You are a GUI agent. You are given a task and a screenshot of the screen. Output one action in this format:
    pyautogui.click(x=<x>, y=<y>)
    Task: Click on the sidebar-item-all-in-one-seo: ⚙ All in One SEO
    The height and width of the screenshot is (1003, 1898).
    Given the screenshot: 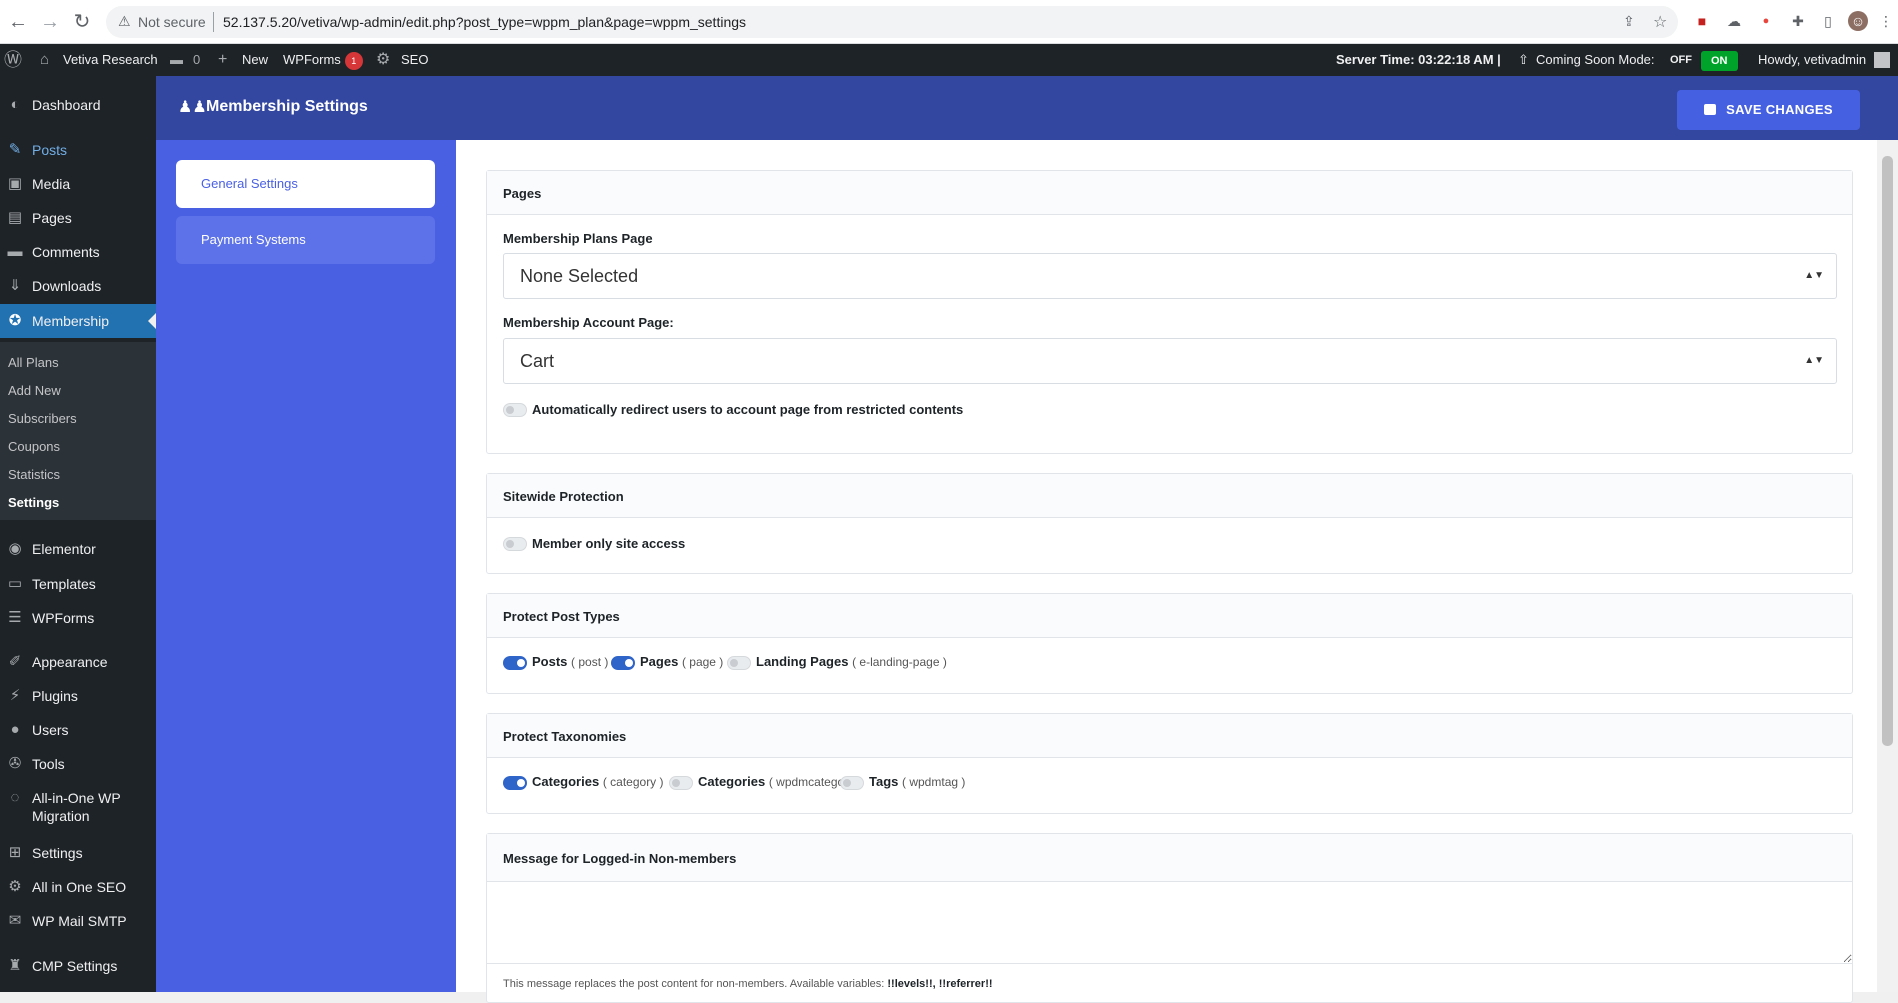 What is the action you would take?
    pyautogui.click(x=78, y=887)
    